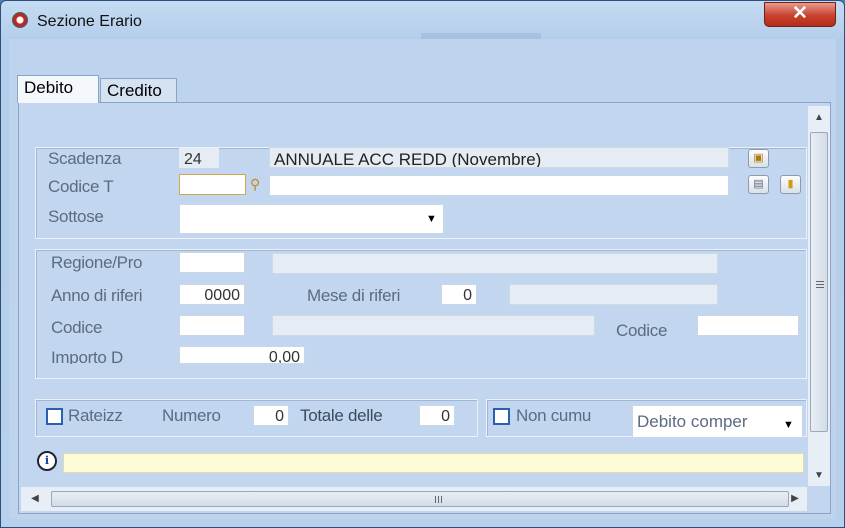 The image size is (845, 528). Describe the element at coordinates (819, 282) in the screenshot. I see `vertical-scroll-thumb` at that location.